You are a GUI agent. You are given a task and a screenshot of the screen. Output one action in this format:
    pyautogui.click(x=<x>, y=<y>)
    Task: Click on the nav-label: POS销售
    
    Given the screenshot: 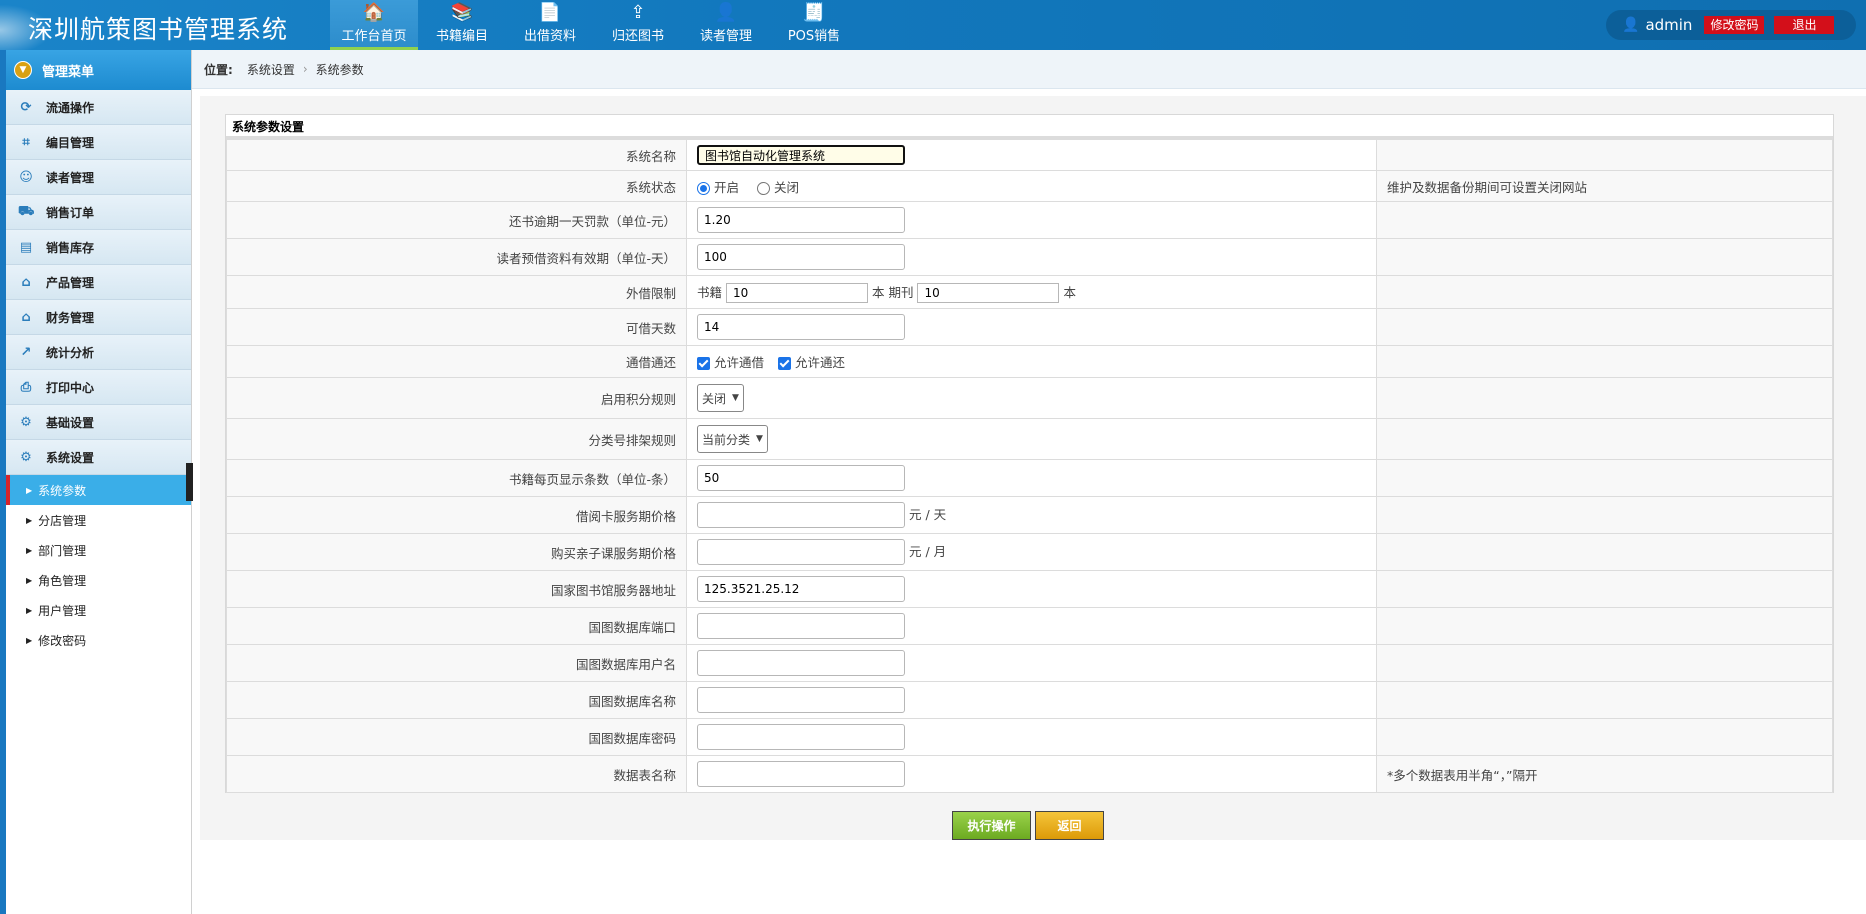 What is the action you would take?
    pyautogui.click(x=814, y=36)
    